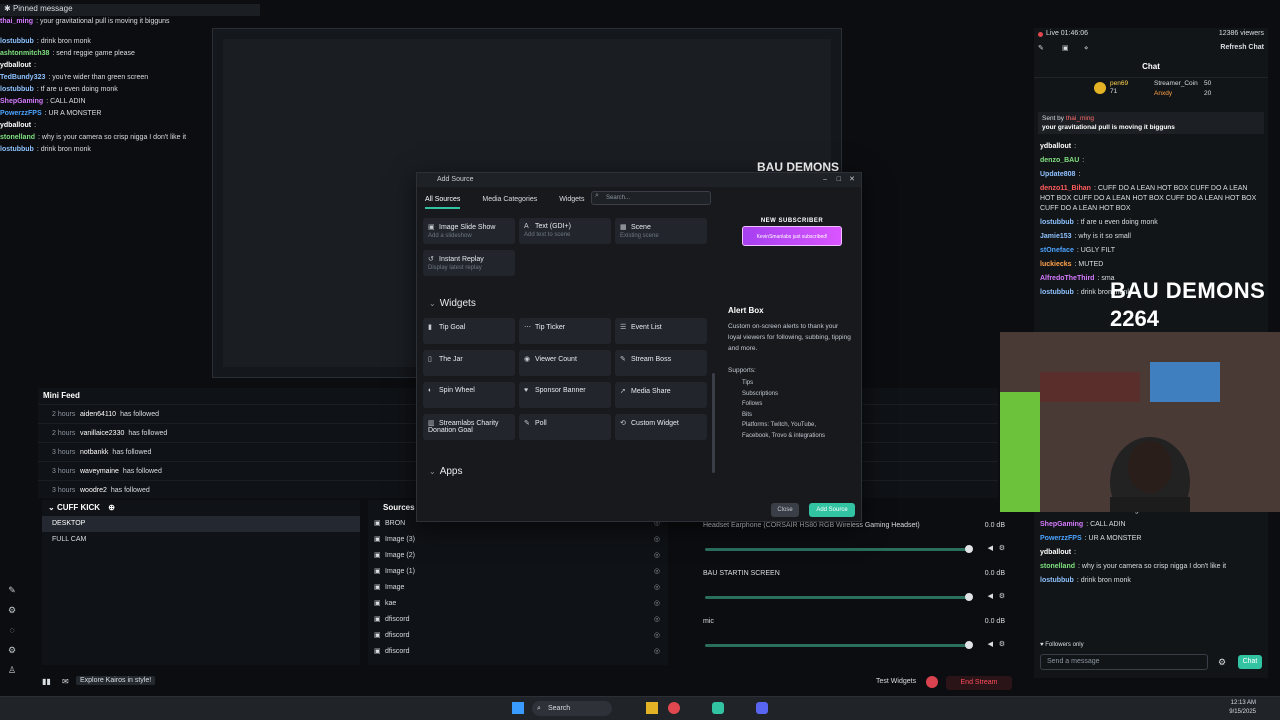 This screenshot has height=720, width=1280. What do you see at coordinates (518, 588) in the screenshot?
I see `source-item: ▣ Image ◎` at bounding box center [518, 588].